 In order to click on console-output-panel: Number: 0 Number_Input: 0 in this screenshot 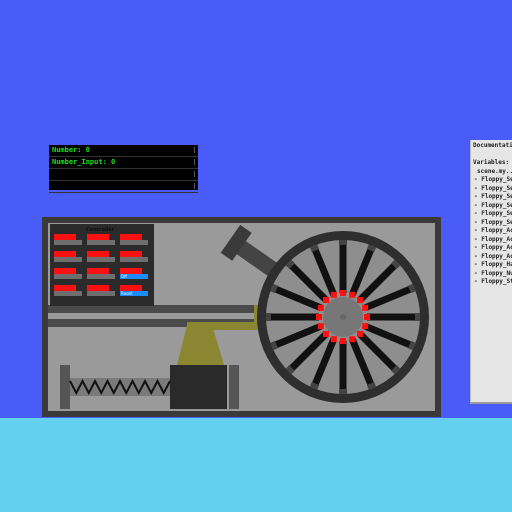, I will do `click(123, 169)`.